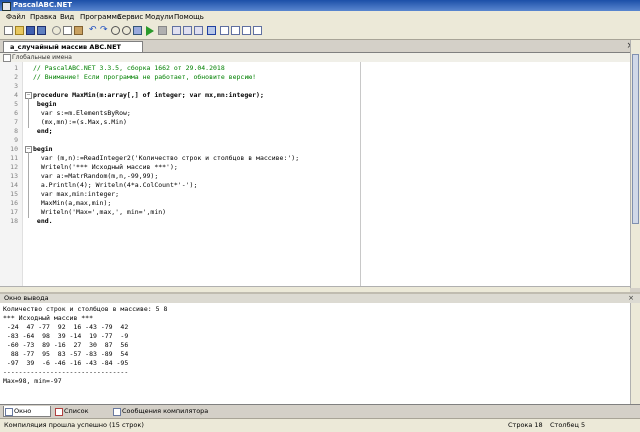 The height and width of the screenshot is (432, 640). Describe the element at coordinates (30, 30) in the screenshot. I see `save-icon` at that location.